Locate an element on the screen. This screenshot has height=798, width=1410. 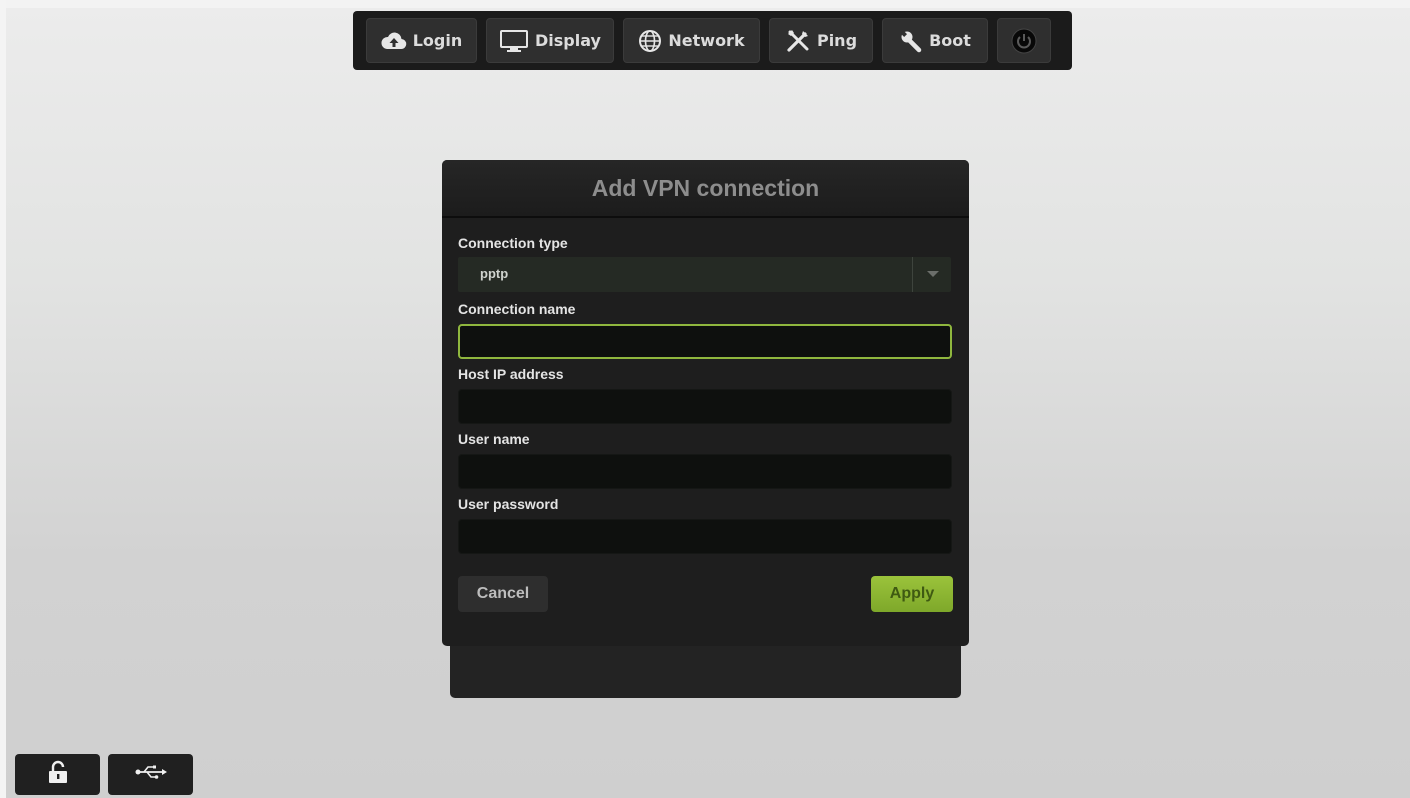
select-divider is located at coordinates (912, 274).